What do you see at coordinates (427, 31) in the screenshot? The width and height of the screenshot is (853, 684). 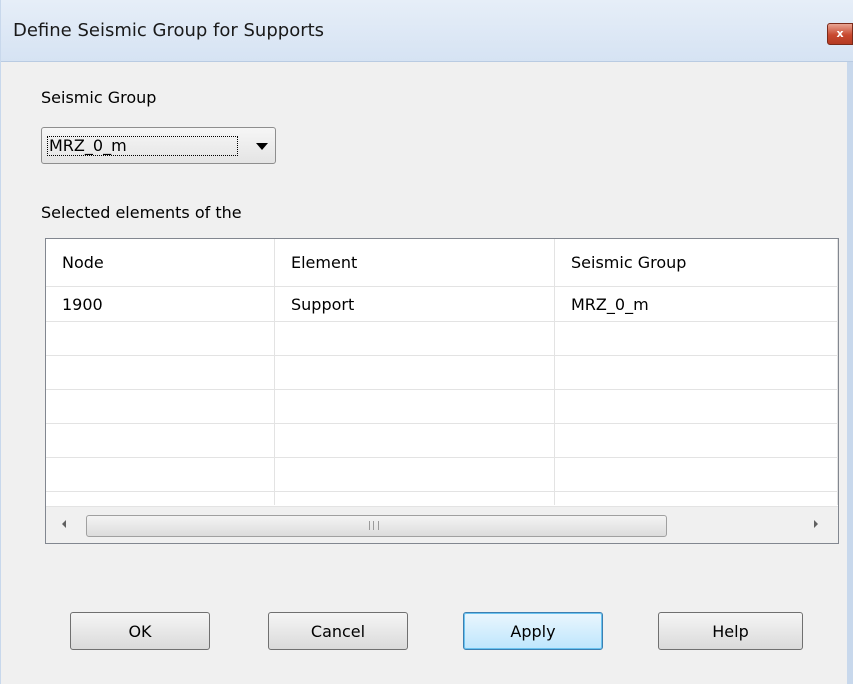 I see `title-bar: Define Seismic Group for Supports x` at bounding box center [427, 31].